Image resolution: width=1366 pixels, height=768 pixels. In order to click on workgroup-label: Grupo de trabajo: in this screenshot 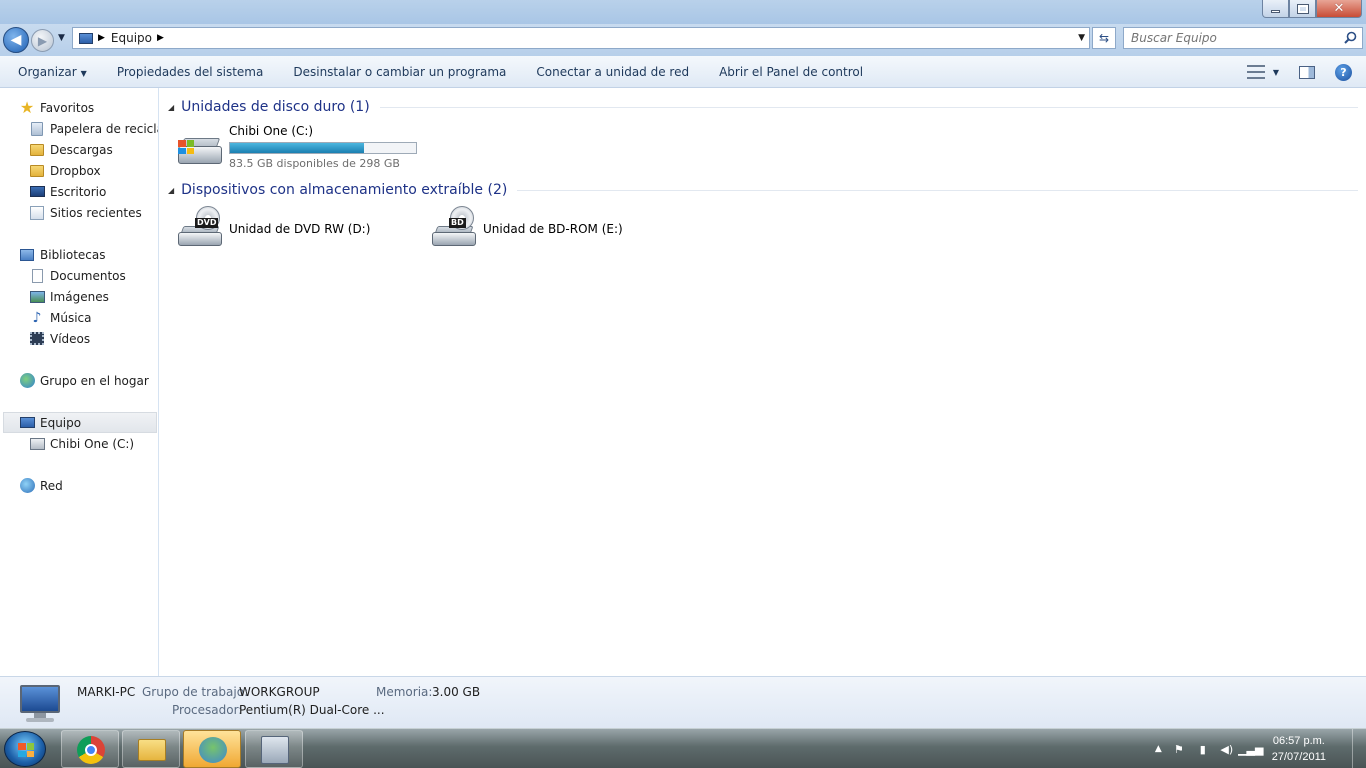, I will do `click(195, 692)`.